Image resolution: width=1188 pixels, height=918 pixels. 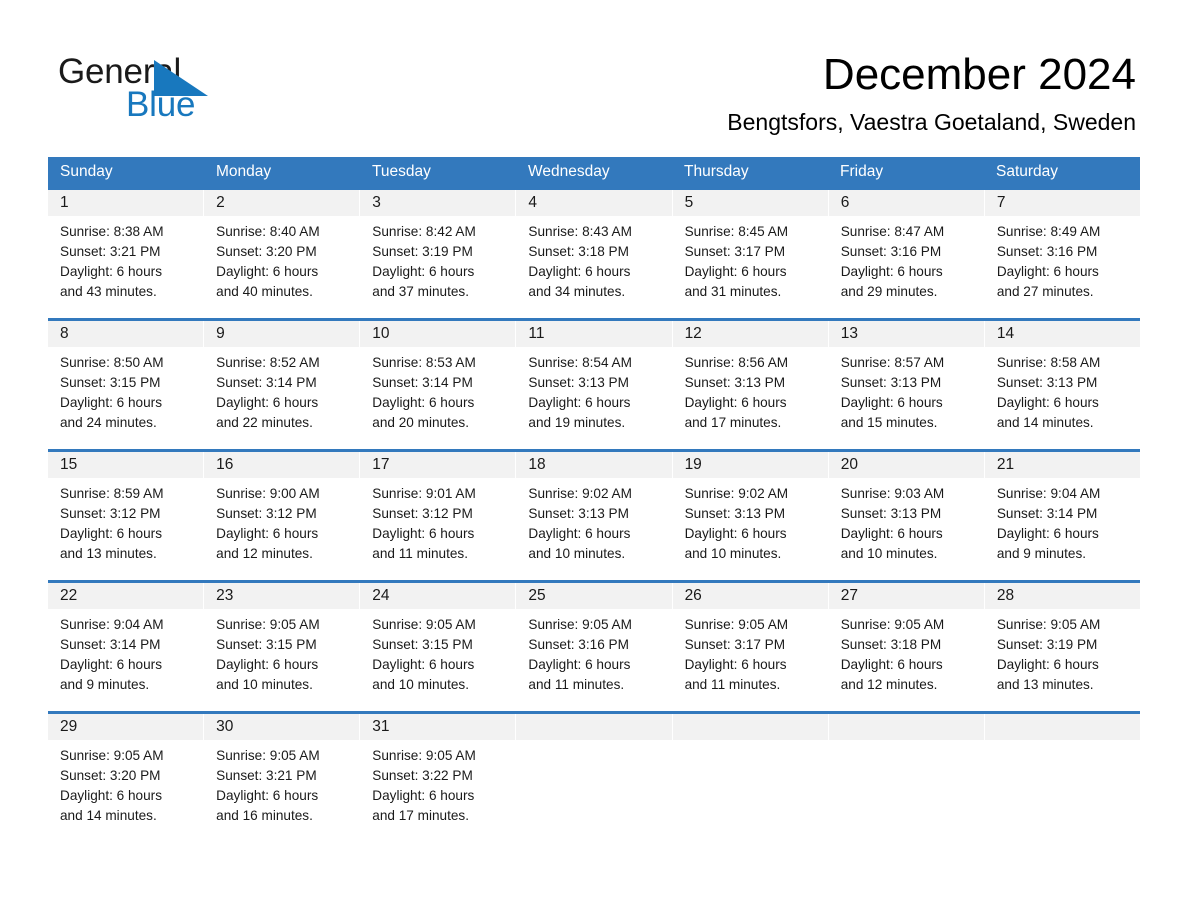 I want to click on sunrise-text: Sunrise: 8:40 AM, so click(x=268, y=231).